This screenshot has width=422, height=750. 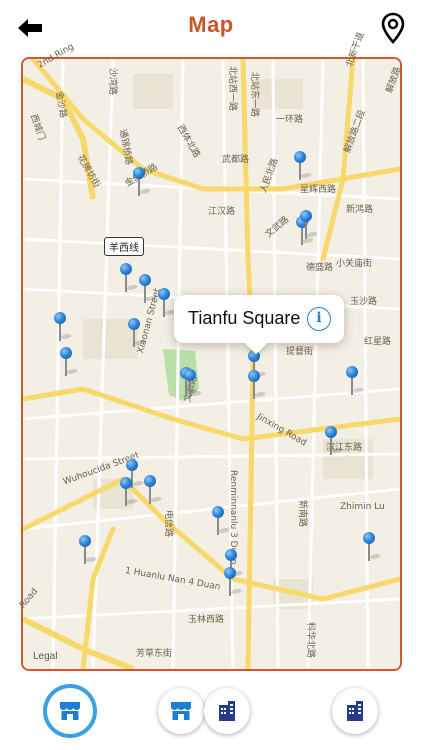 I want to click on street-label: Zhimin Lu, so click(x=362, y=507).